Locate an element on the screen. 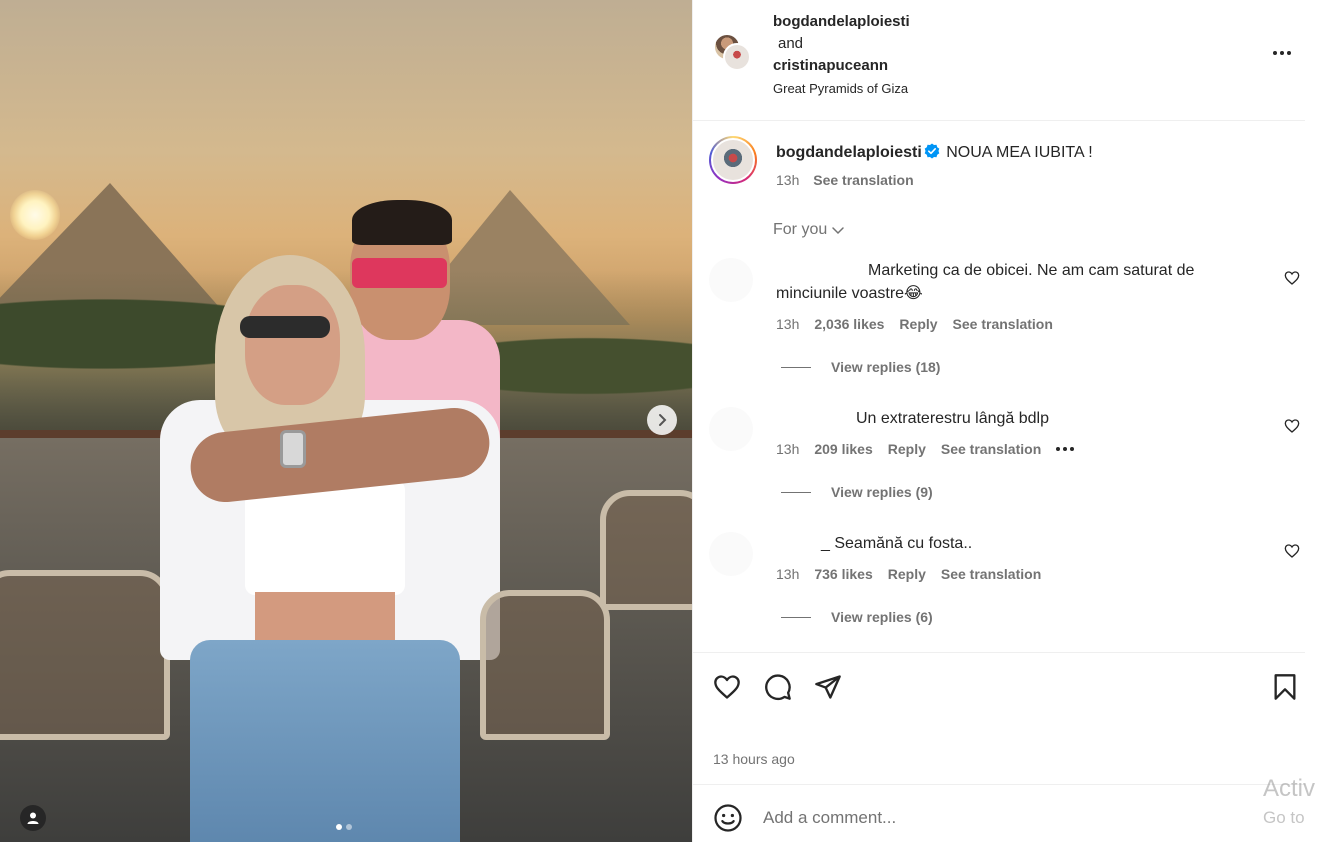  username-link: cristinapuceann is located at coordinates (841, 66).